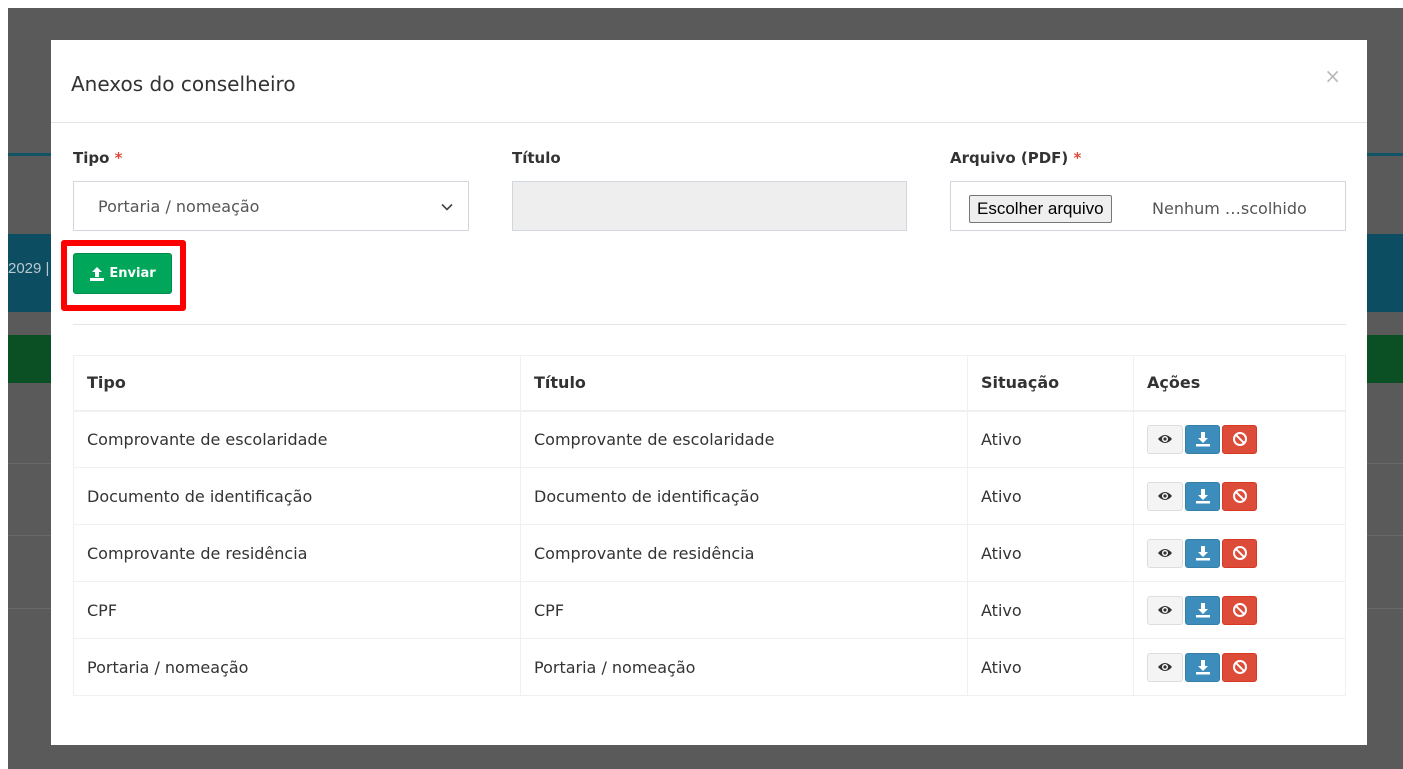 This screenshot has width=1403, height=769. I want to click on column-header-situacao: Situação, so click(1050, 383).